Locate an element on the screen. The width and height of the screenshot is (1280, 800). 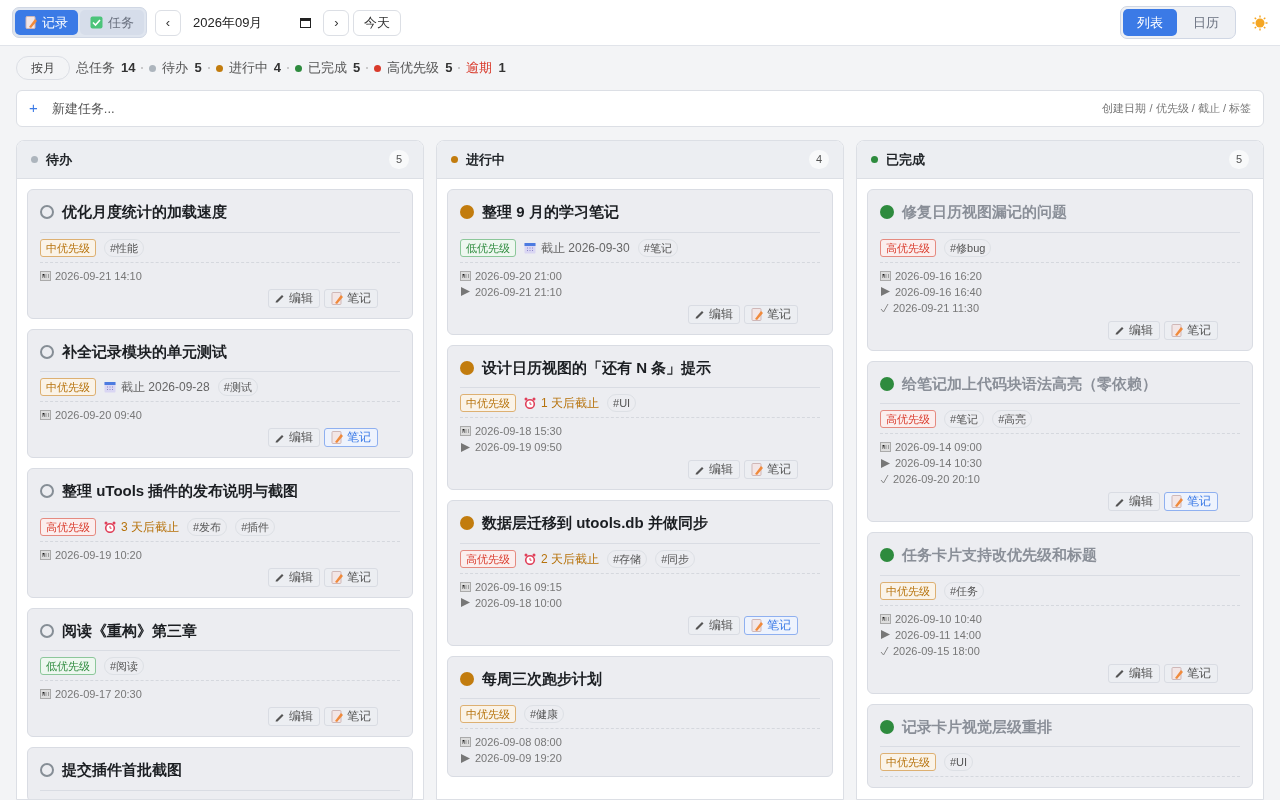
task-title: 提交插件首批截图 is located at coordinates (122, 770).